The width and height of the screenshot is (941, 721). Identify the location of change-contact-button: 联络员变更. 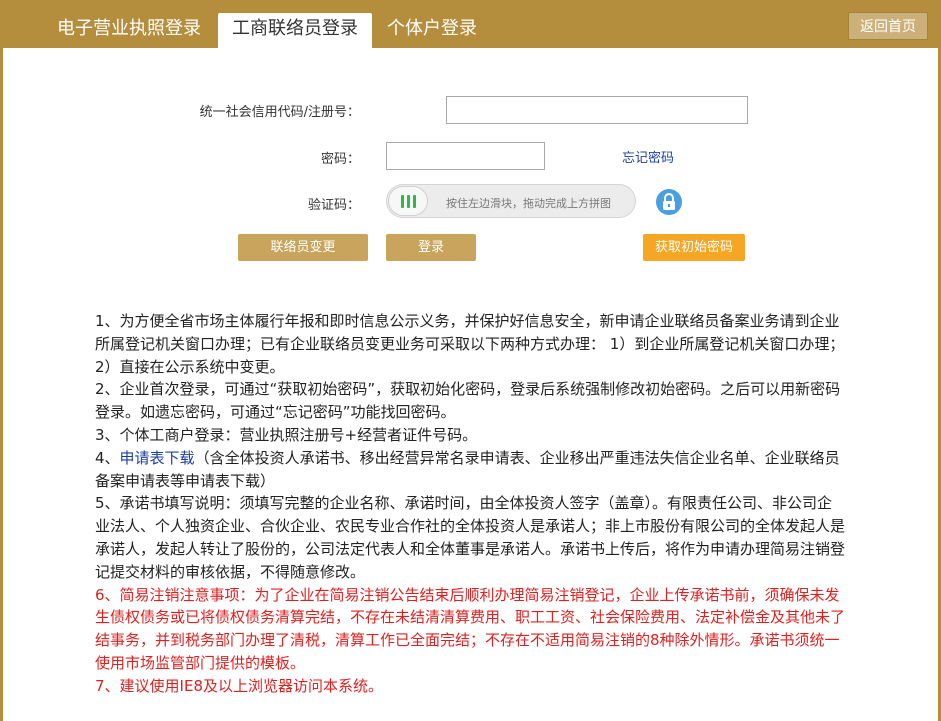
(303, 247).